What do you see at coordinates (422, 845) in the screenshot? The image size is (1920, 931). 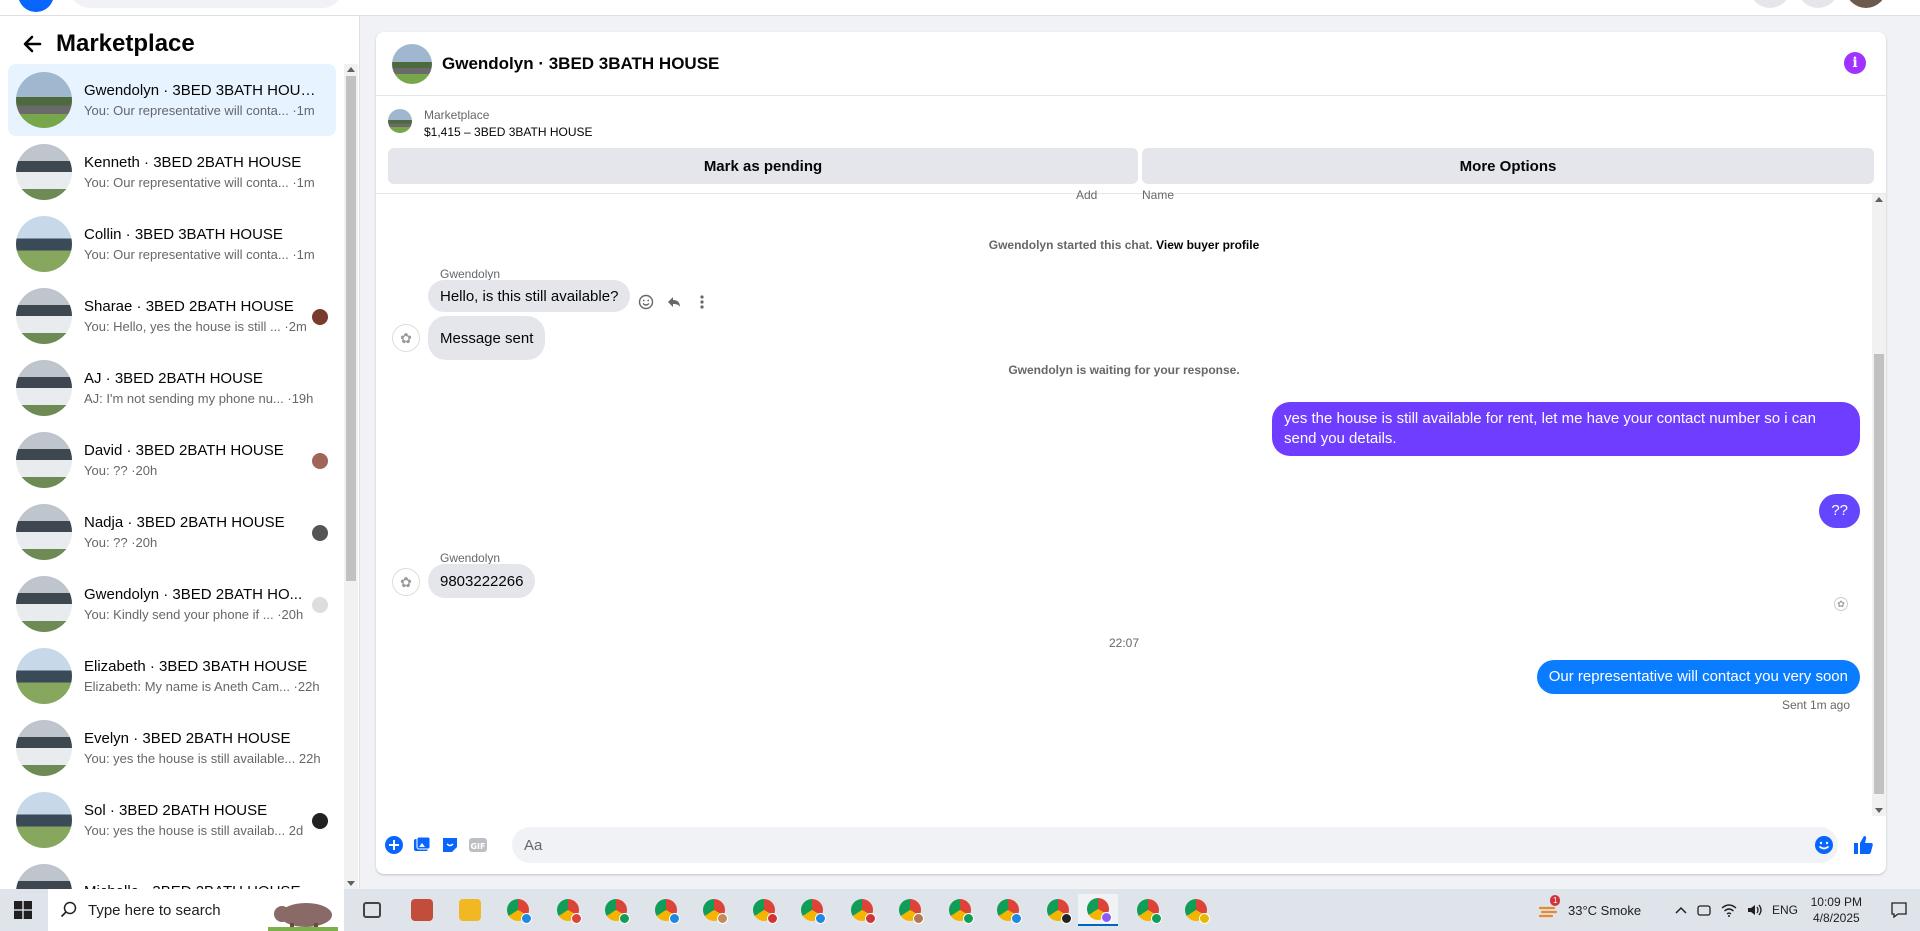 I see `photo-icon` at bounding box center [422, 845].